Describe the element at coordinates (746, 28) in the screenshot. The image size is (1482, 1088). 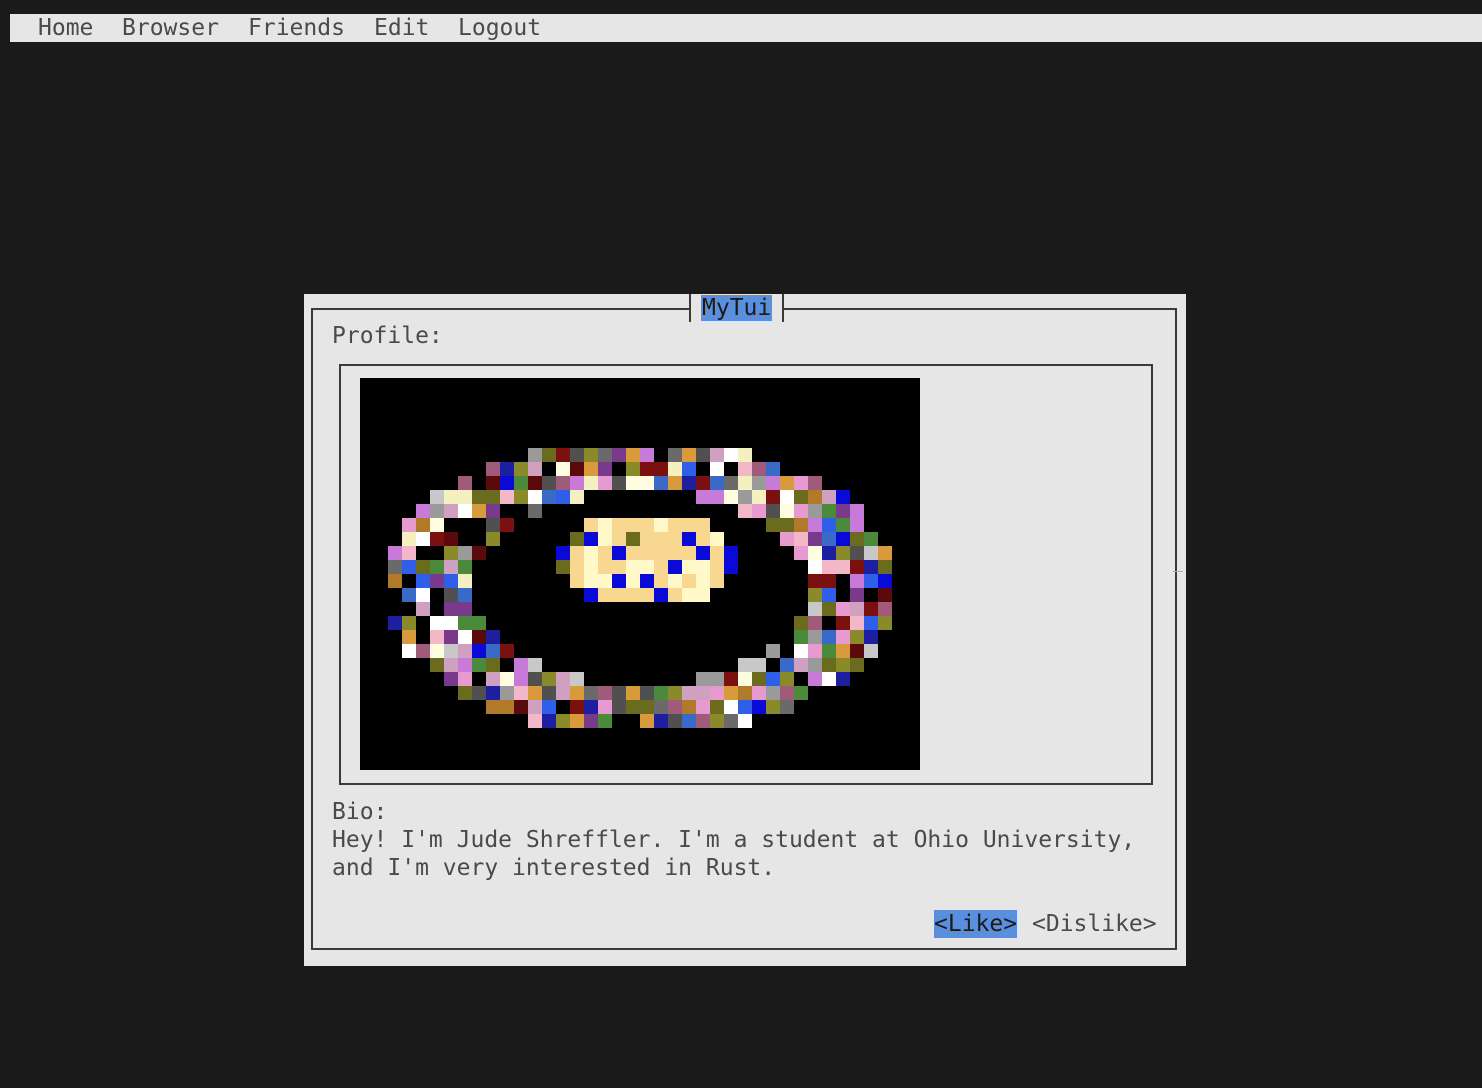
I see `menu-bar: Home Browser Friends Edit Logout` at that location.